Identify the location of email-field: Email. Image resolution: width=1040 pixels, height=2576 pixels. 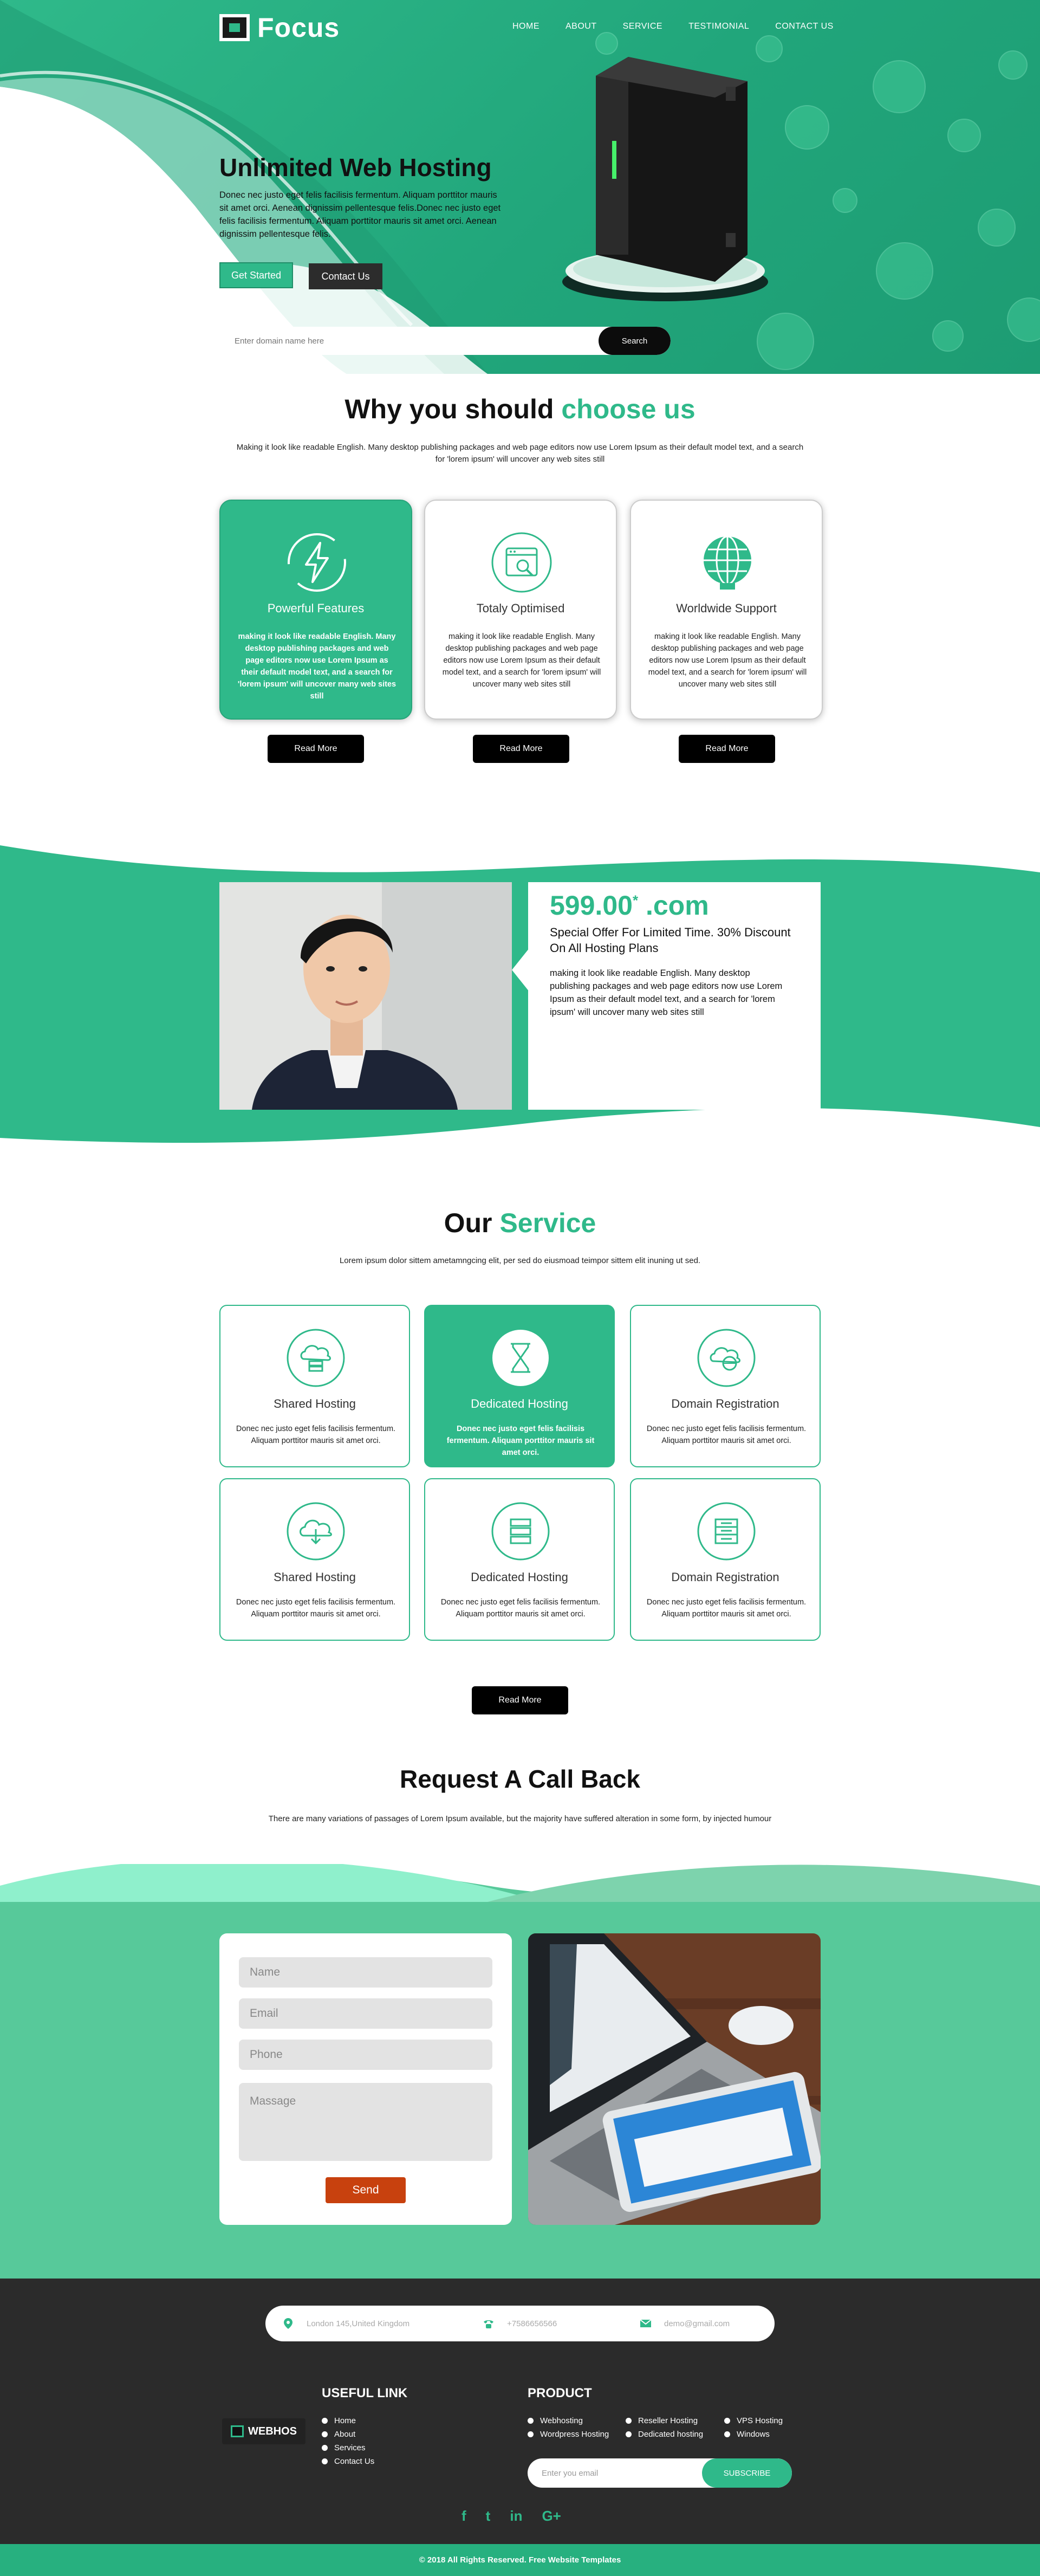
(365, 2013).